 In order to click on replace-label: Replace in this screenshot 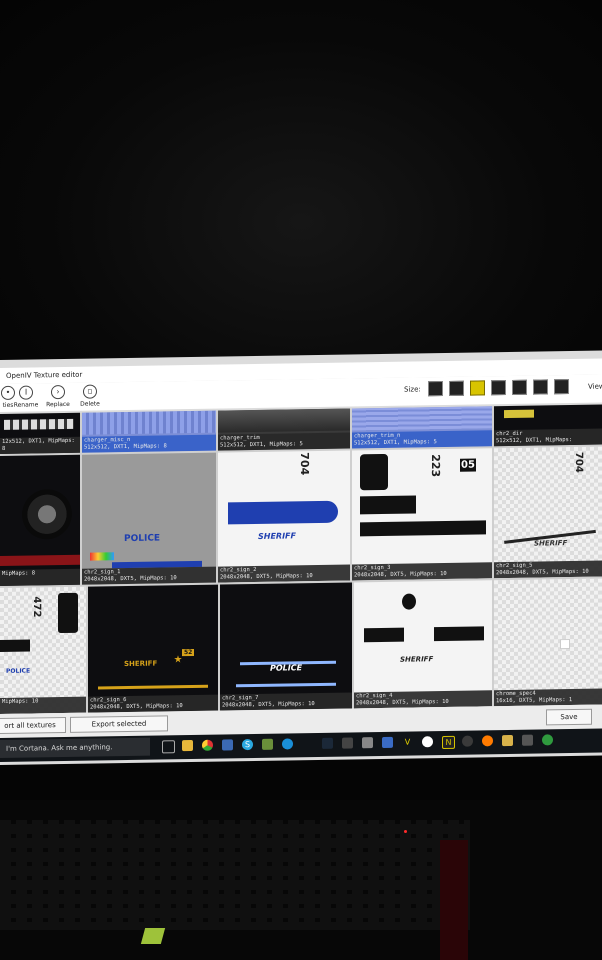, I will do `click(58, 404)`.